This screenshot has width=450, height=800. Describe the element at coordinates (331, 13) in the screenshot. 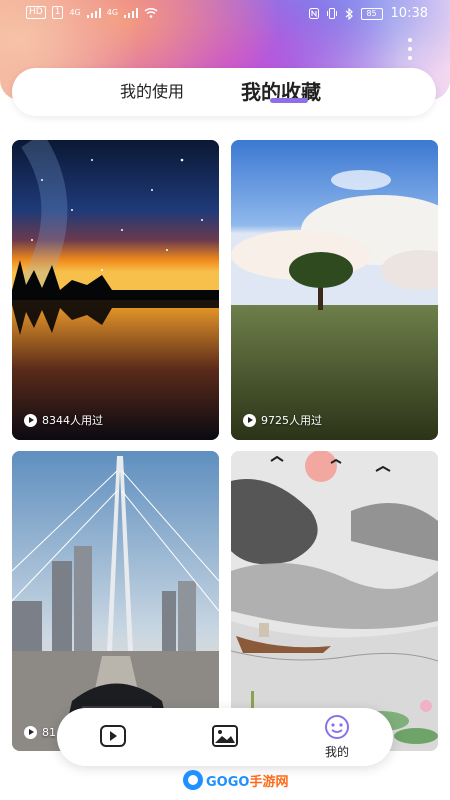

I see `vibrate-icon` at that location.